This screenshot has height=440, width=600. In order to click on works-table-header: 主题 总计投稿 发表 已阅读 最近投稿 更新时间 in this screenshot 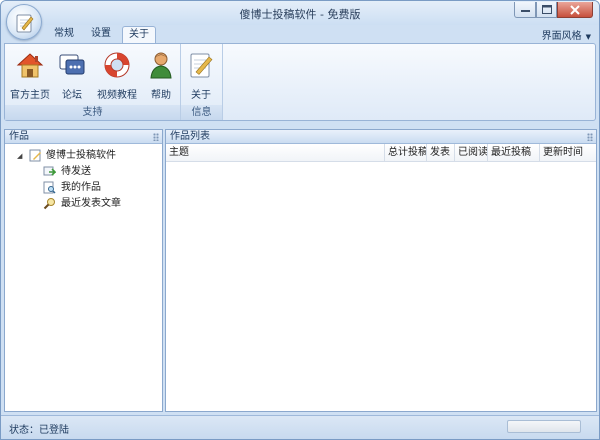, I will do `click(381, 153)`.